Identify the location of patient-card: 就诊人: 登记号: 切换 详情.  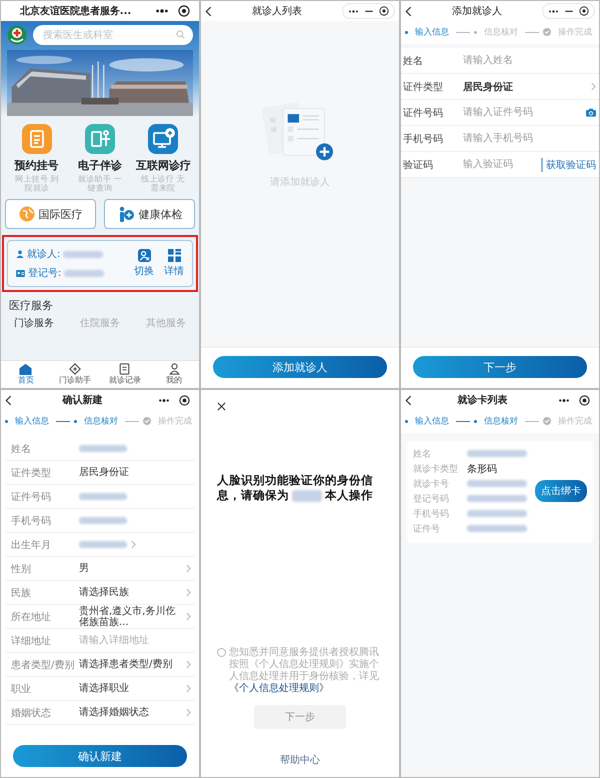
(100, 263).